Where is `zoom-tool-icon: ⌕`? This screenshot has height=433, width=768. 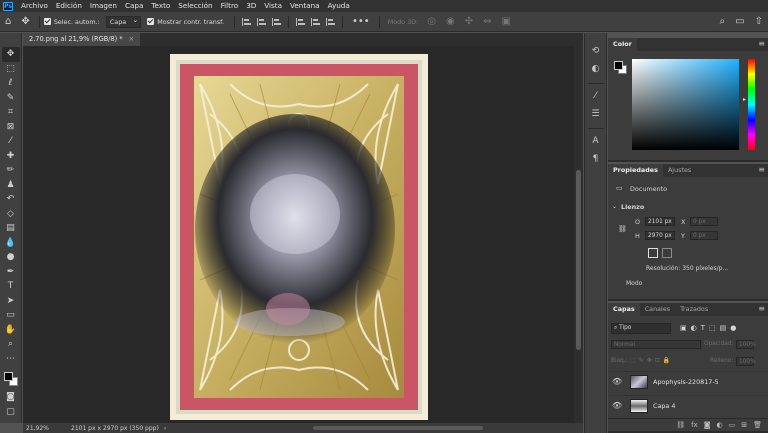
zoom-tool-icon: ⌕ is located at coordinates (11, 344).